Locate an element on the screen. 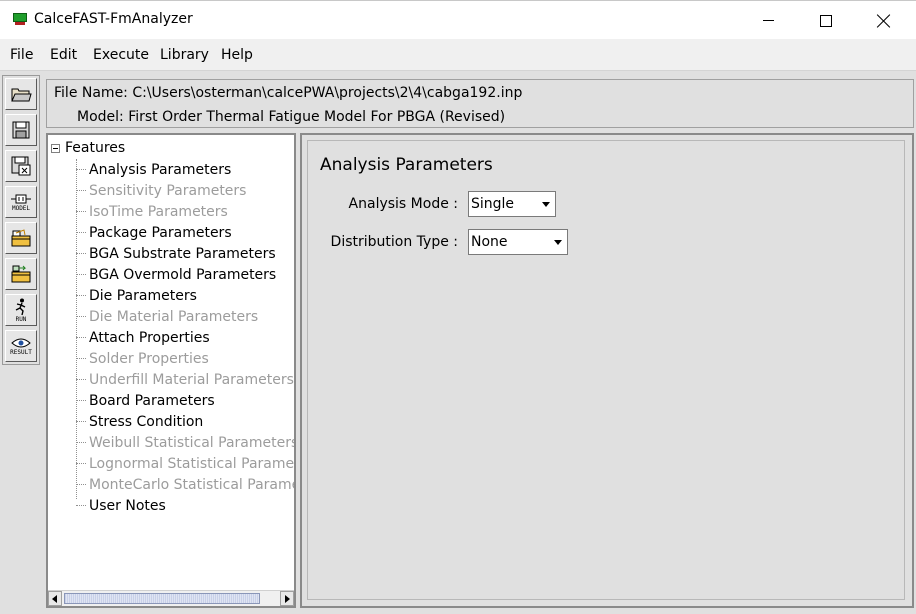 Image resolution: width=916 pixels, height=614 pixels. menu-library: Library is located at coordinates (184, 55).